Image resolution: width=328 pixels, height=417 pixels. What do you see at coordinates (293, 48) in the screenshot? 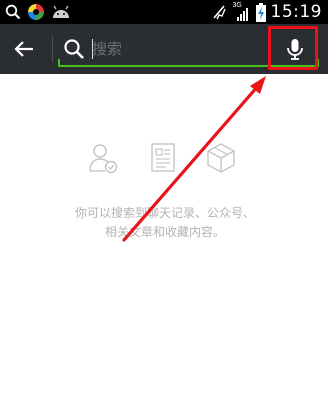
I see `annotation-highlight-box` at bounding box center [293, 48].